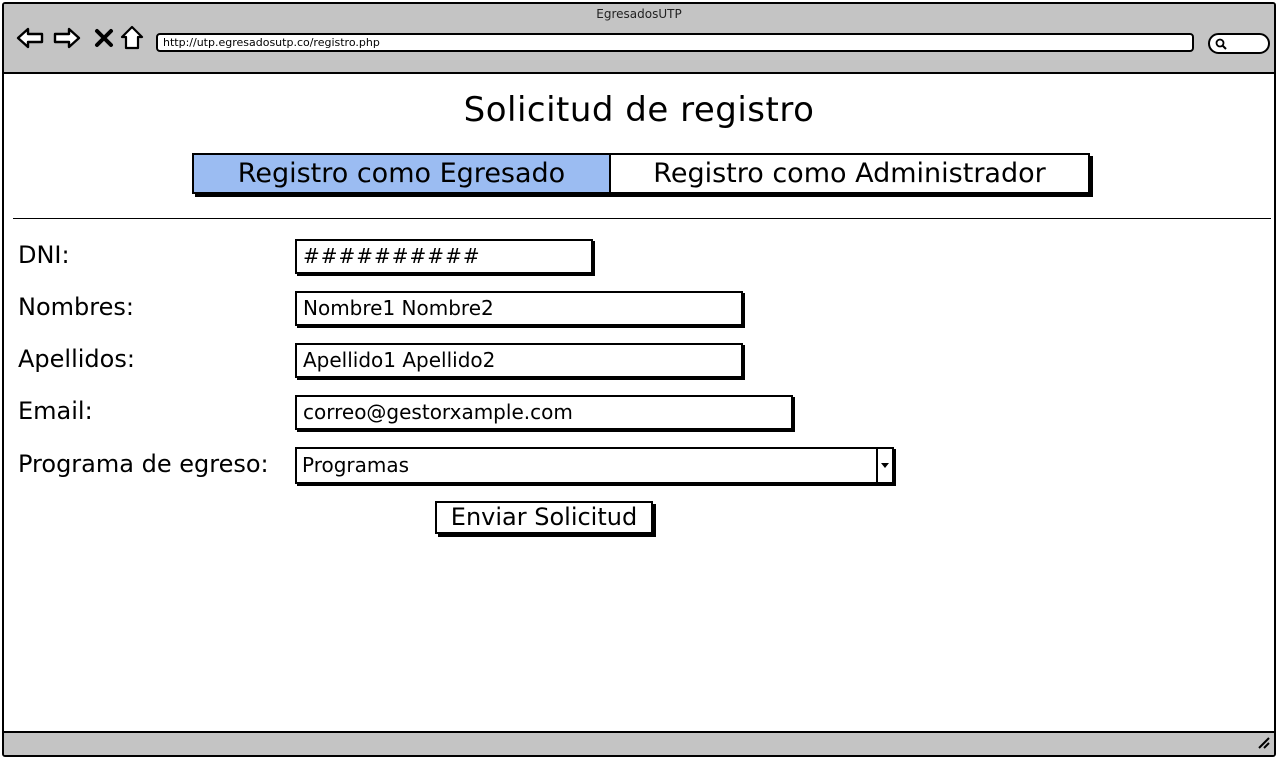 The height and width of the screenshot is (760, 1280). I want to click on programa-label: Programa de egreso:, so click(143, 464).